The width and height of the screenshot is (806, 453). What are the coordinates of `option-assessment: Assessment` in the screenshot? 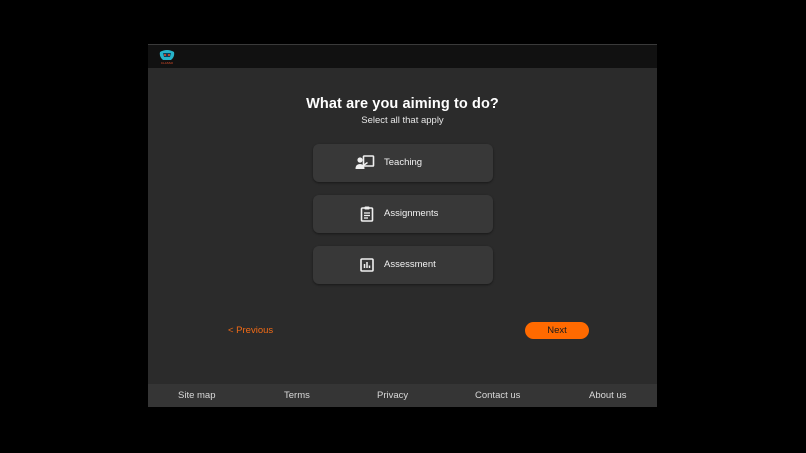 It's located at (403, 265).